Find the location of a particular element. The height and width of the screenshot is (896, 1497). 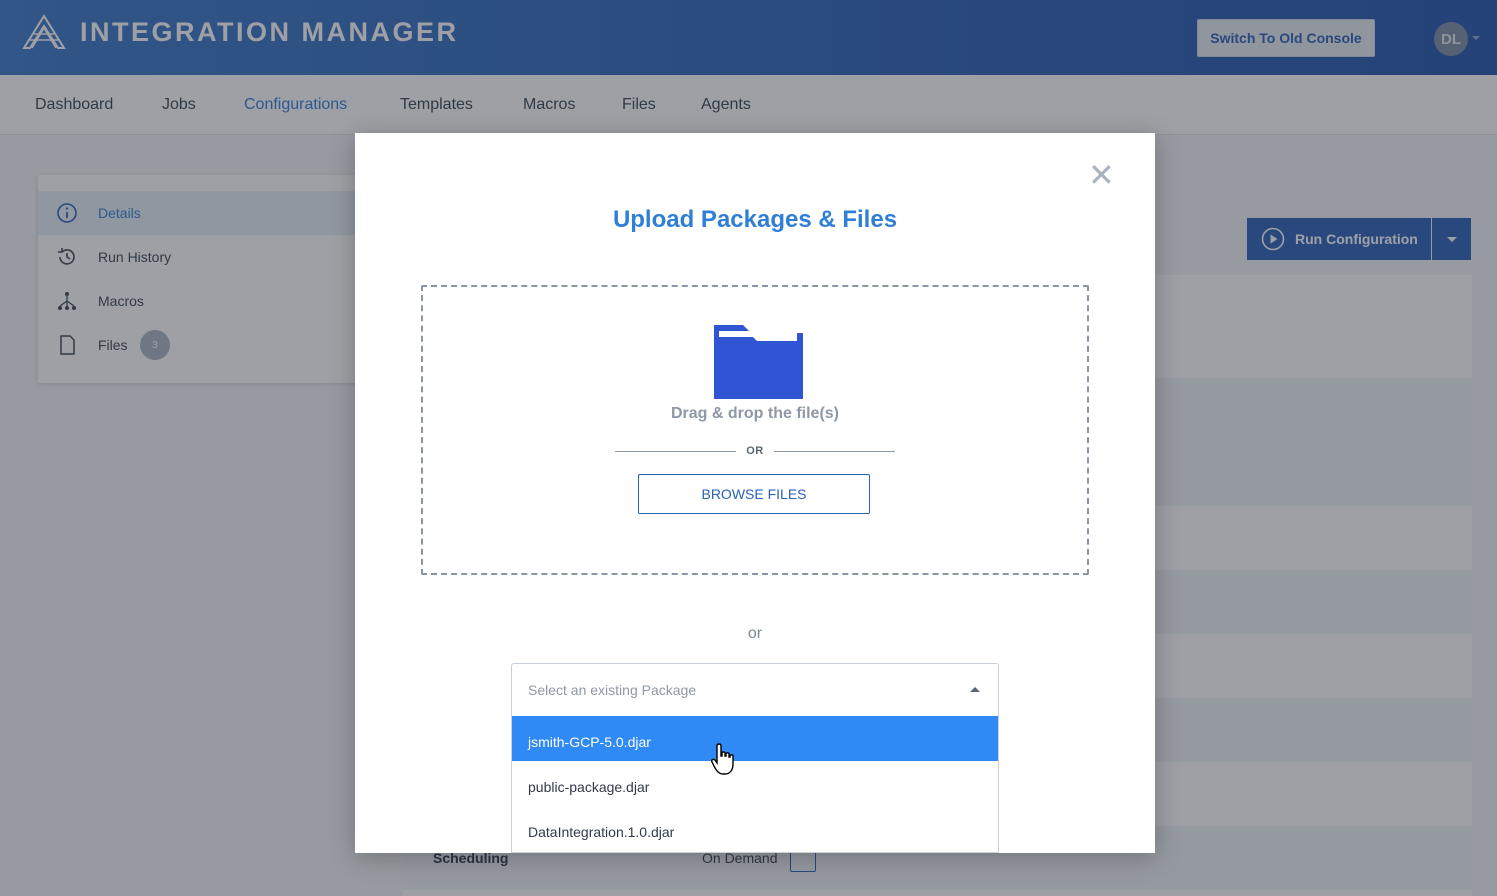

package-select-placeholder: Select an existing Package is located at coordinates (612, 690).